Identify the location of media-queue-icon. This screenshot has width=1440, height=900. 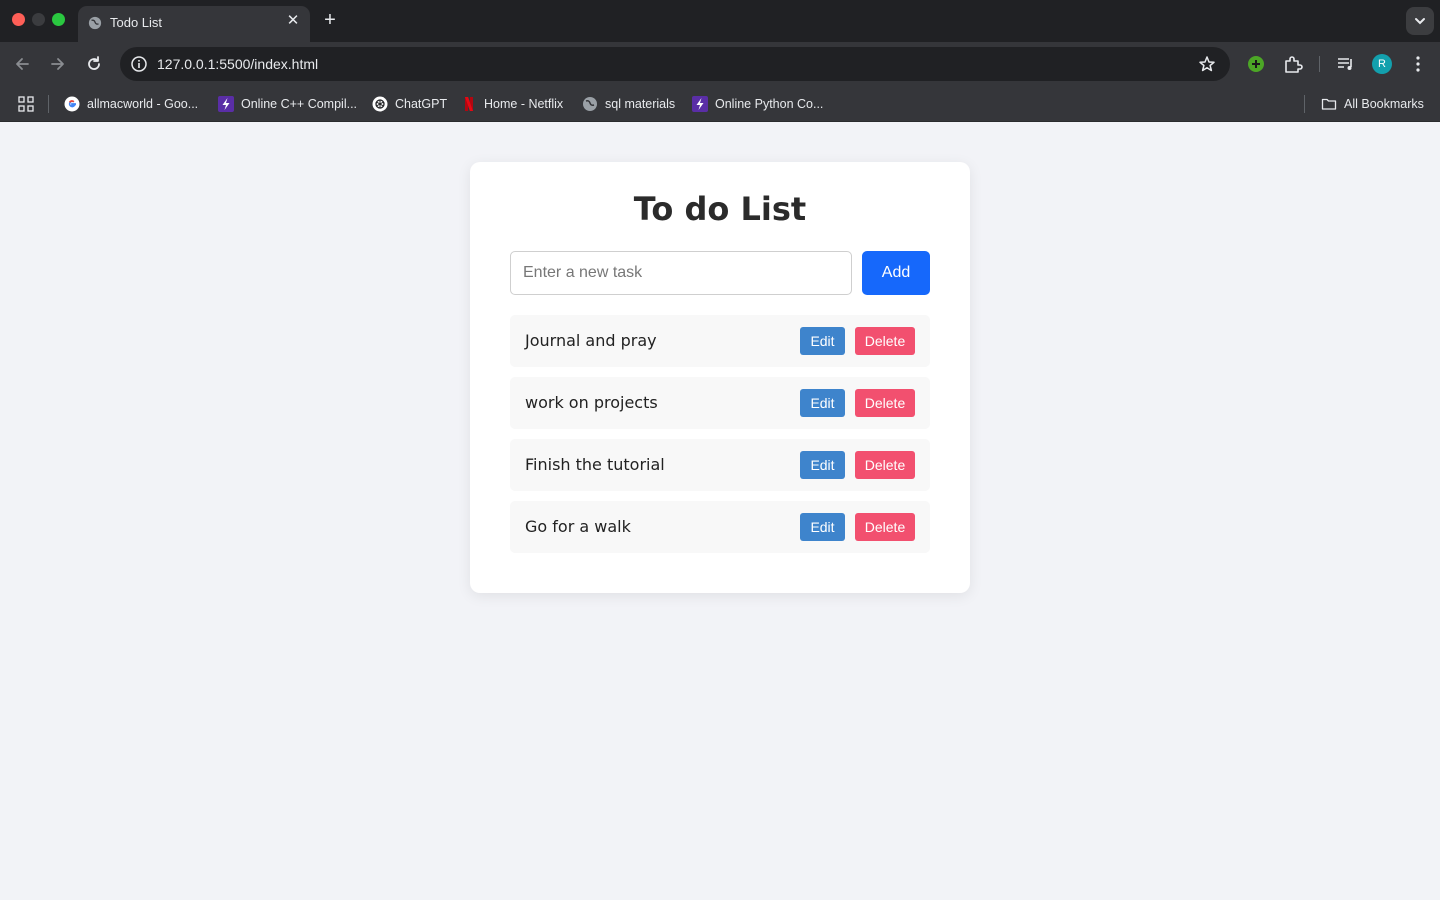
(1346, 64).